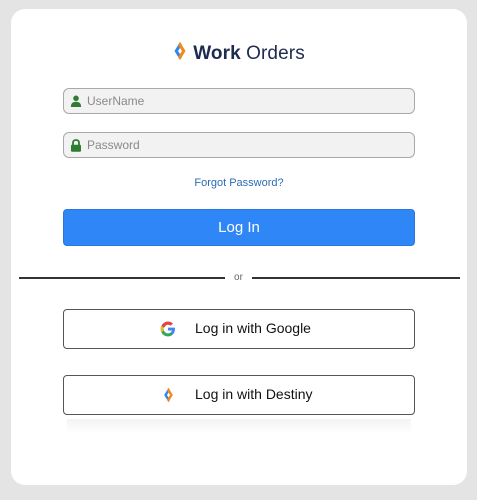  What do you see at coordinates (254, 394) in the screenshot?
I see `destiny-login-label: Log in with Destiny` at bounding box center [254, 394].